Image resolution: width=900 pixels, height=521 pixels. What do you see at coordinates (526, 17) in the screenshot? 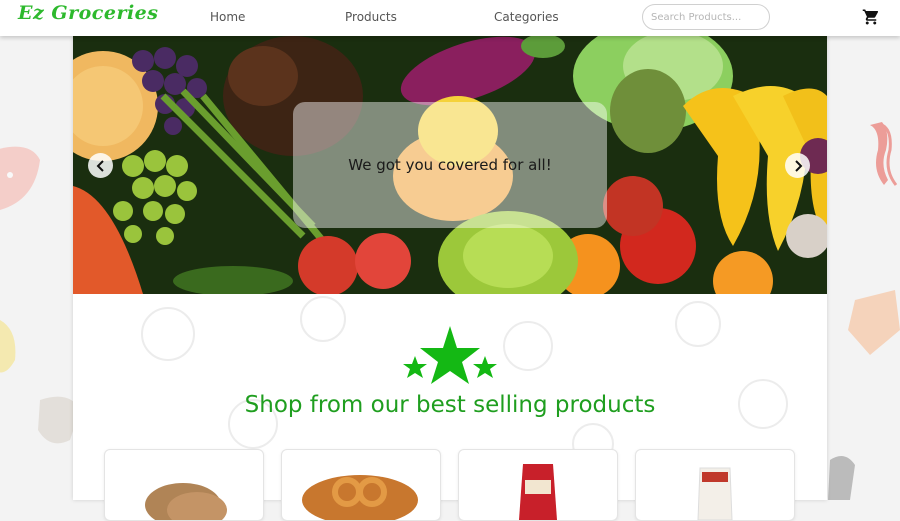
I see `nav-categories: Categories` at bounding box center [526, 17].